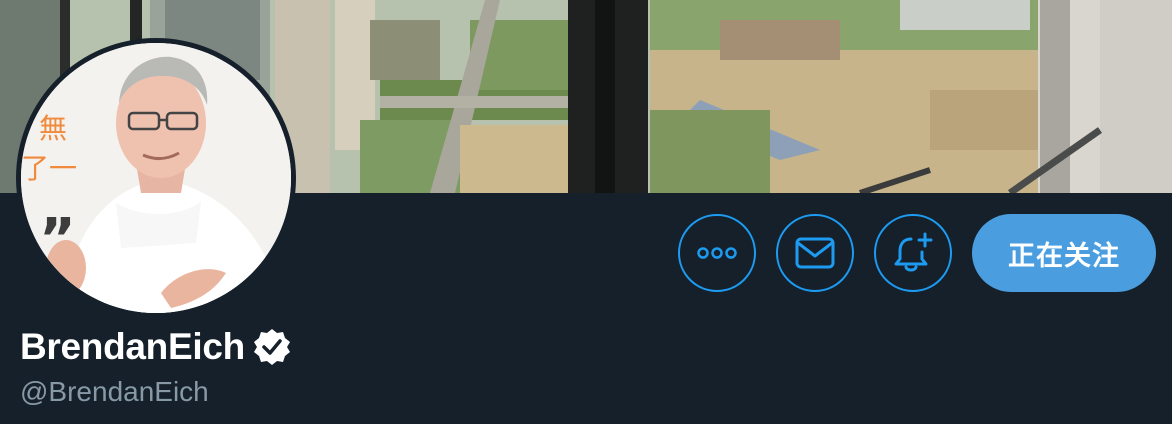 The height and width of the screenshot is (424, 1172). I want to click on avatar-glyph-1: 無, so click(53, 128).